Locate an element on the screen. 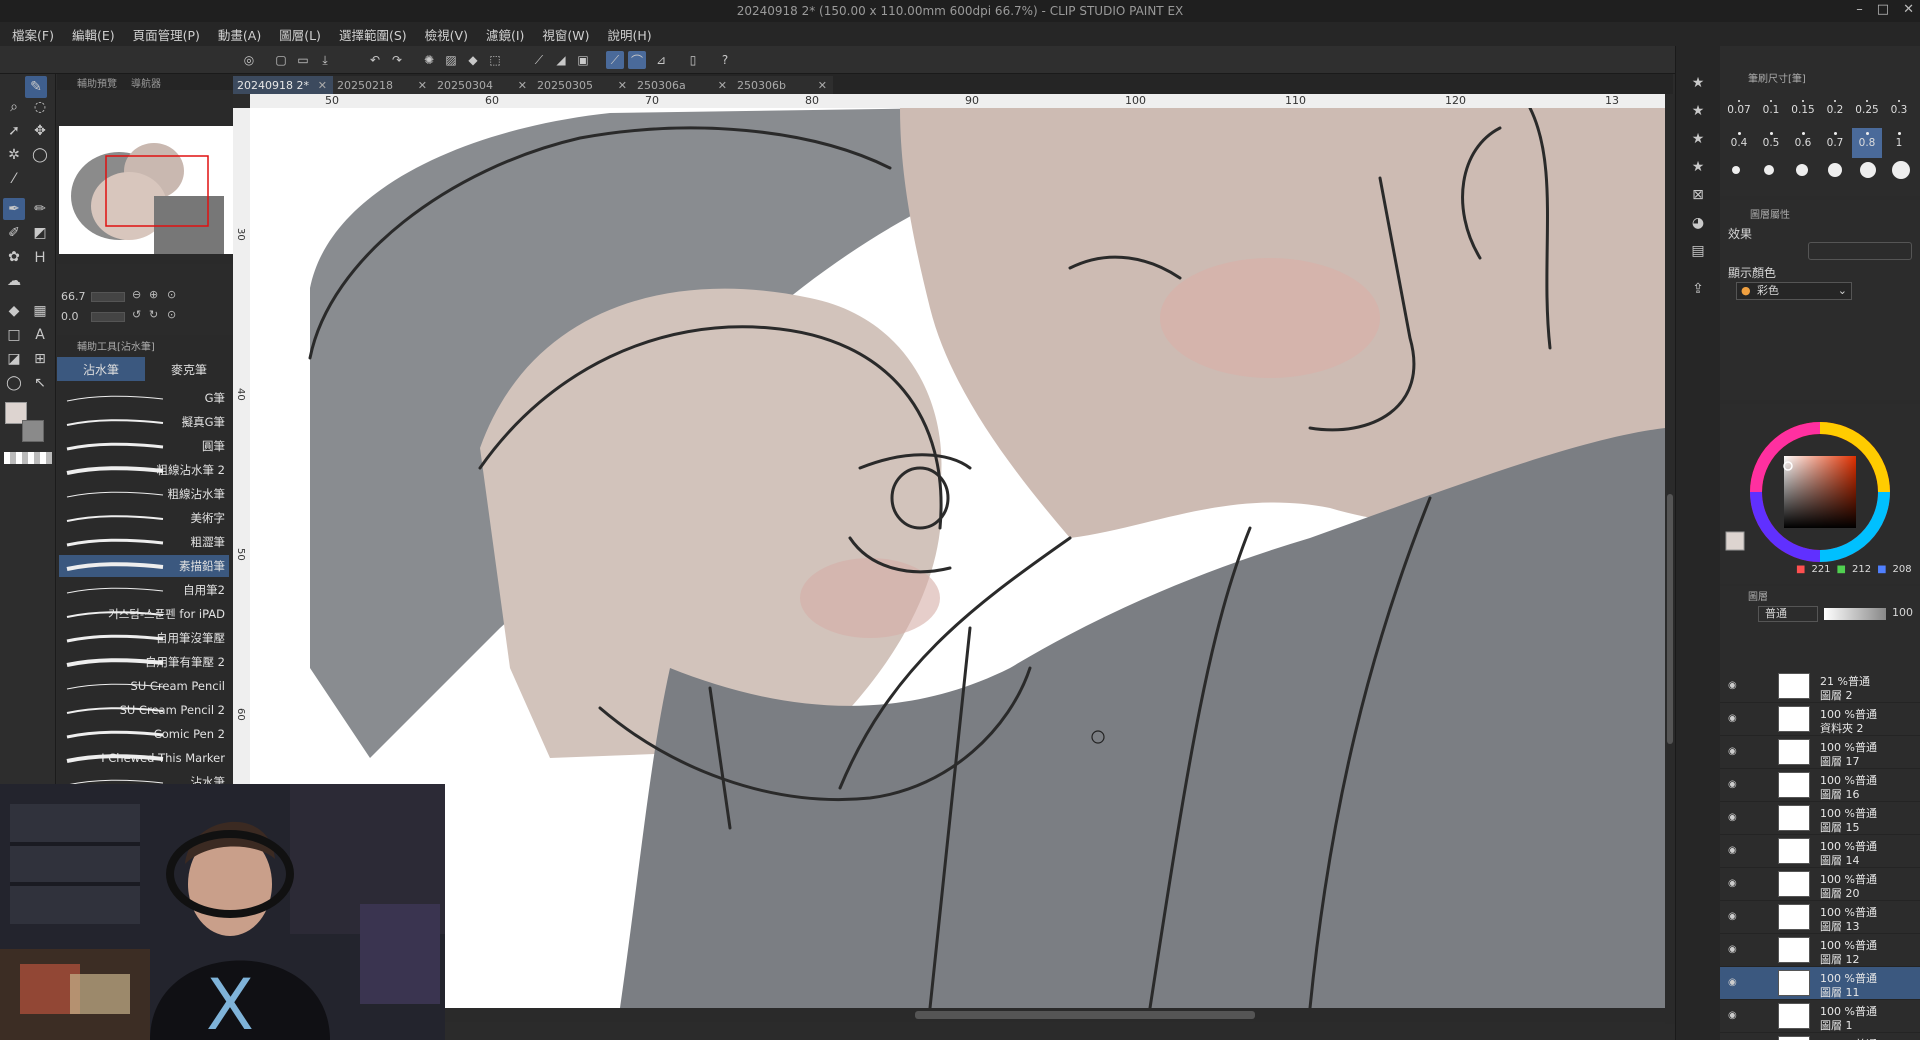  snap-ruler-icon: ◢ is located at coordinates (561, 60).